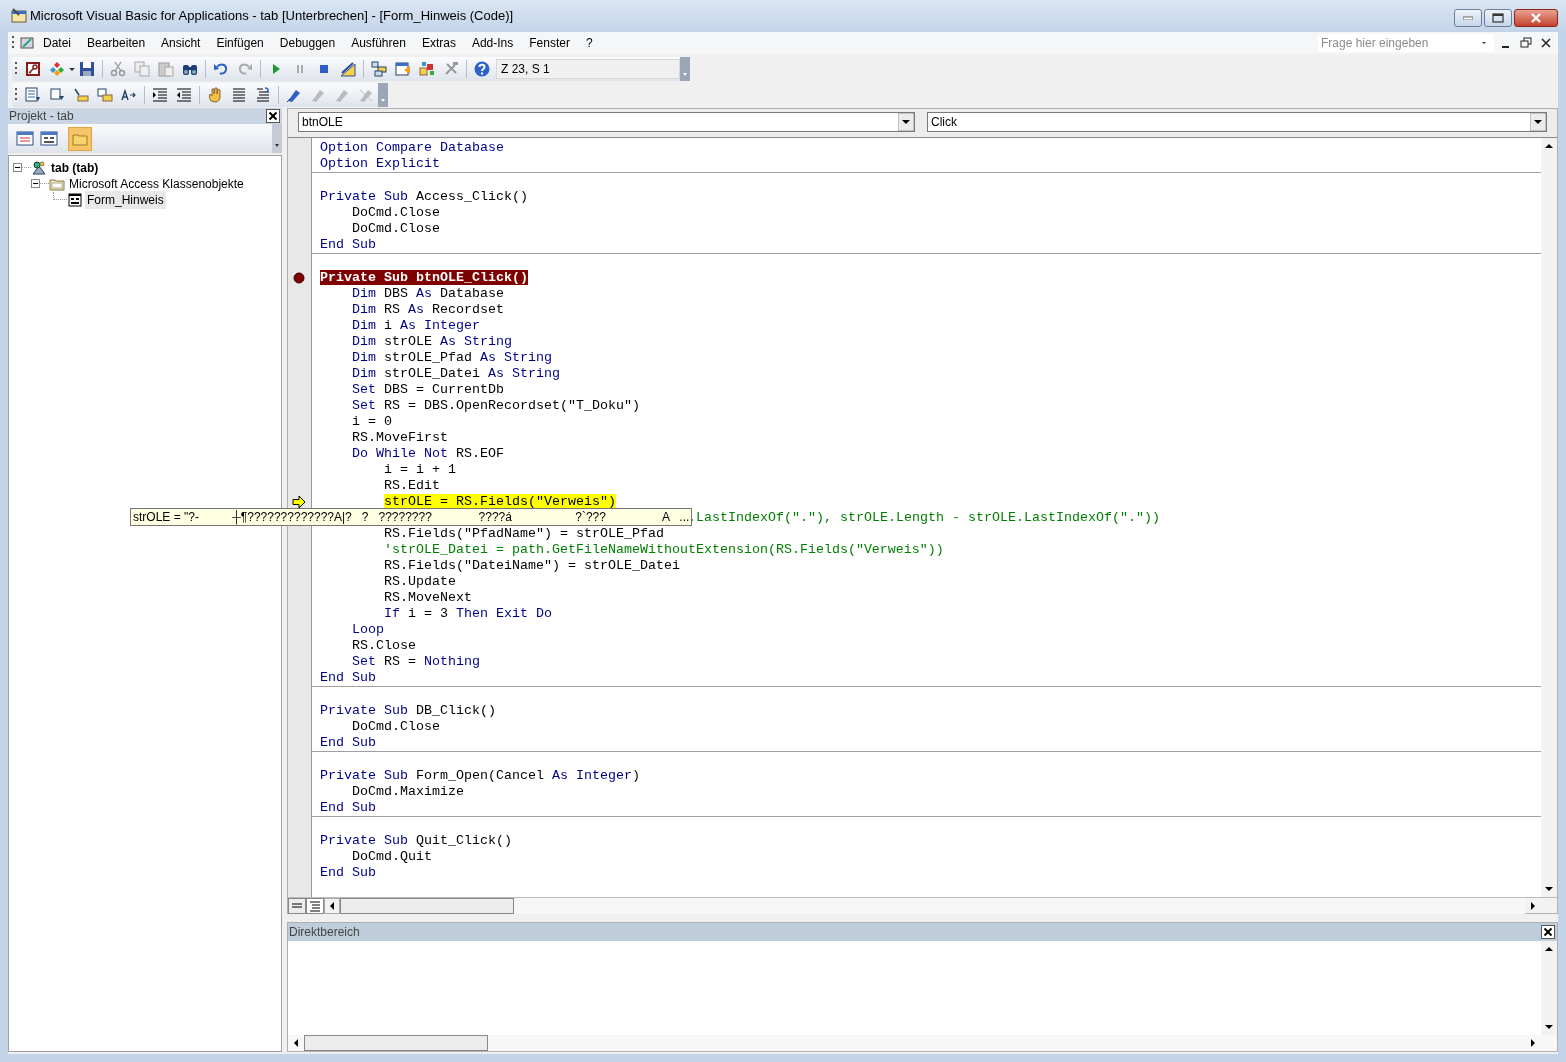 Image resolution: width=1566 pixels, height=1062 pixels. Describe the element at coordinates (263, 95) in the screenshot. I see `uncomment-block-icon` at that location.